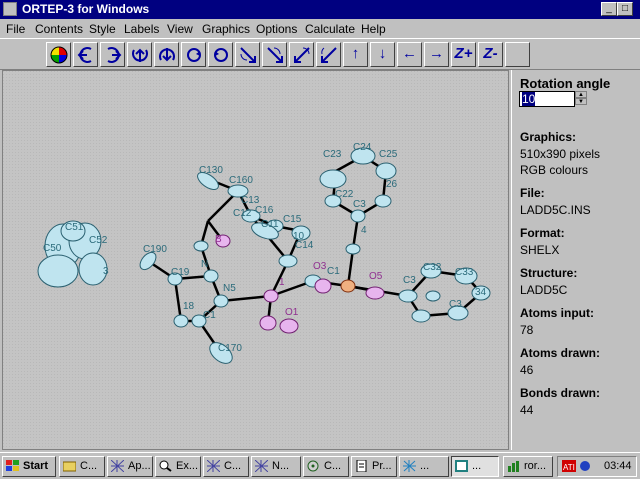  Describe the element at coordinates (98, 240) in the screenshot. I see `label-c52: C52` at that location.